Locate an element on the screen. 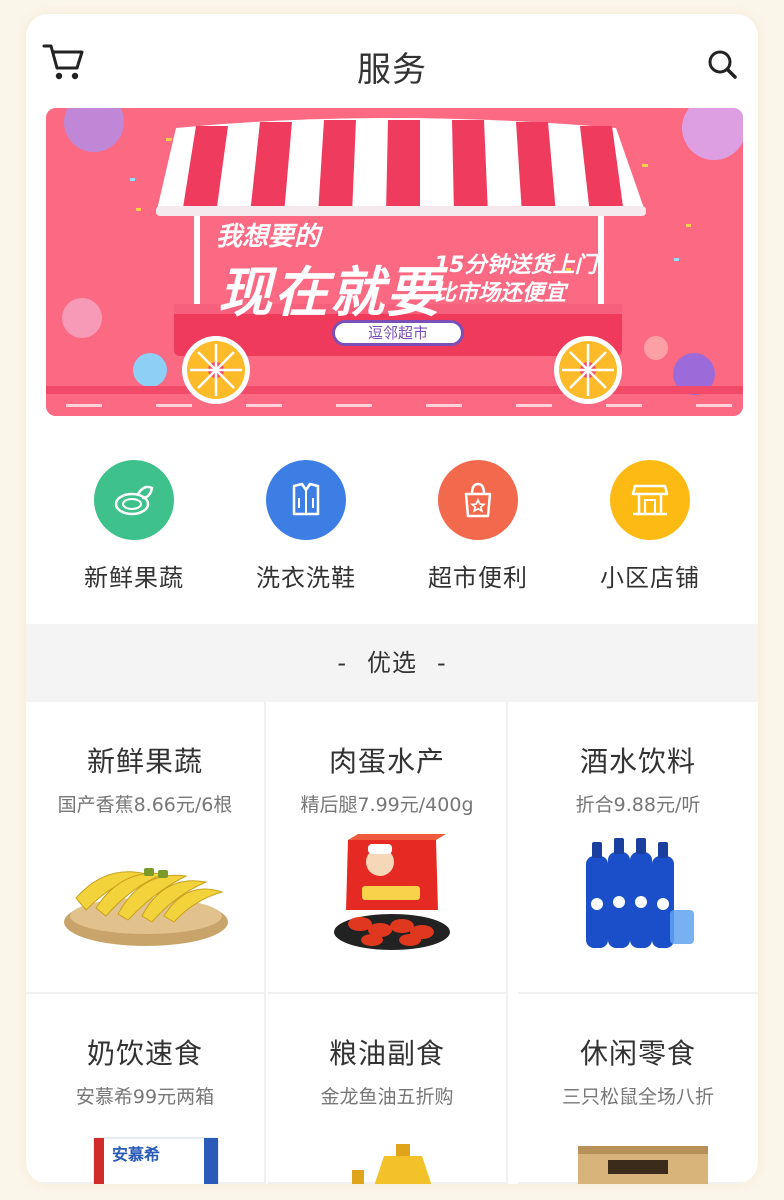  cooking-oil-image is located at coordinates (388, 1155).